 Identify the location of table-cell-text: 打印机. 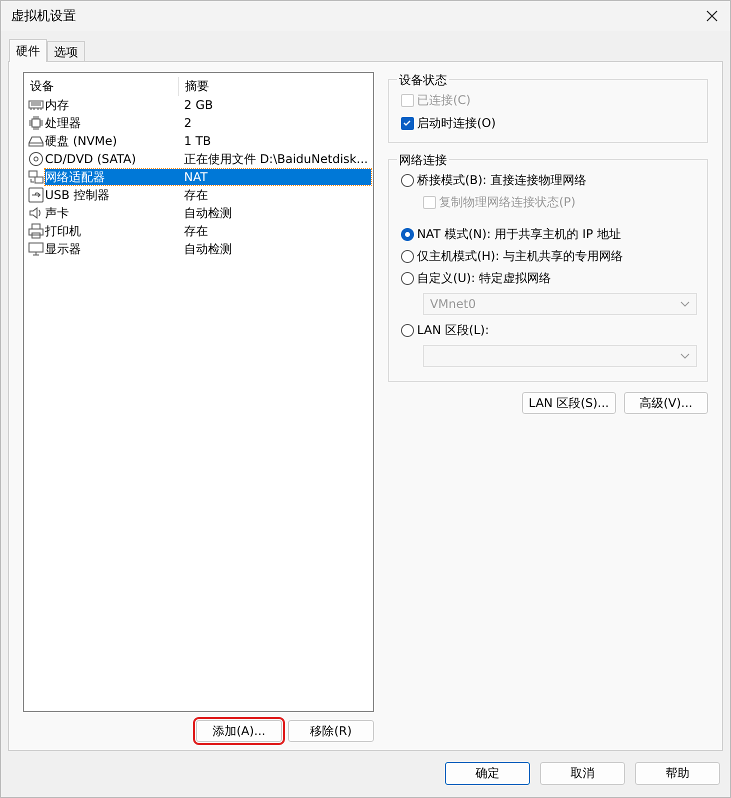
(63, 231).